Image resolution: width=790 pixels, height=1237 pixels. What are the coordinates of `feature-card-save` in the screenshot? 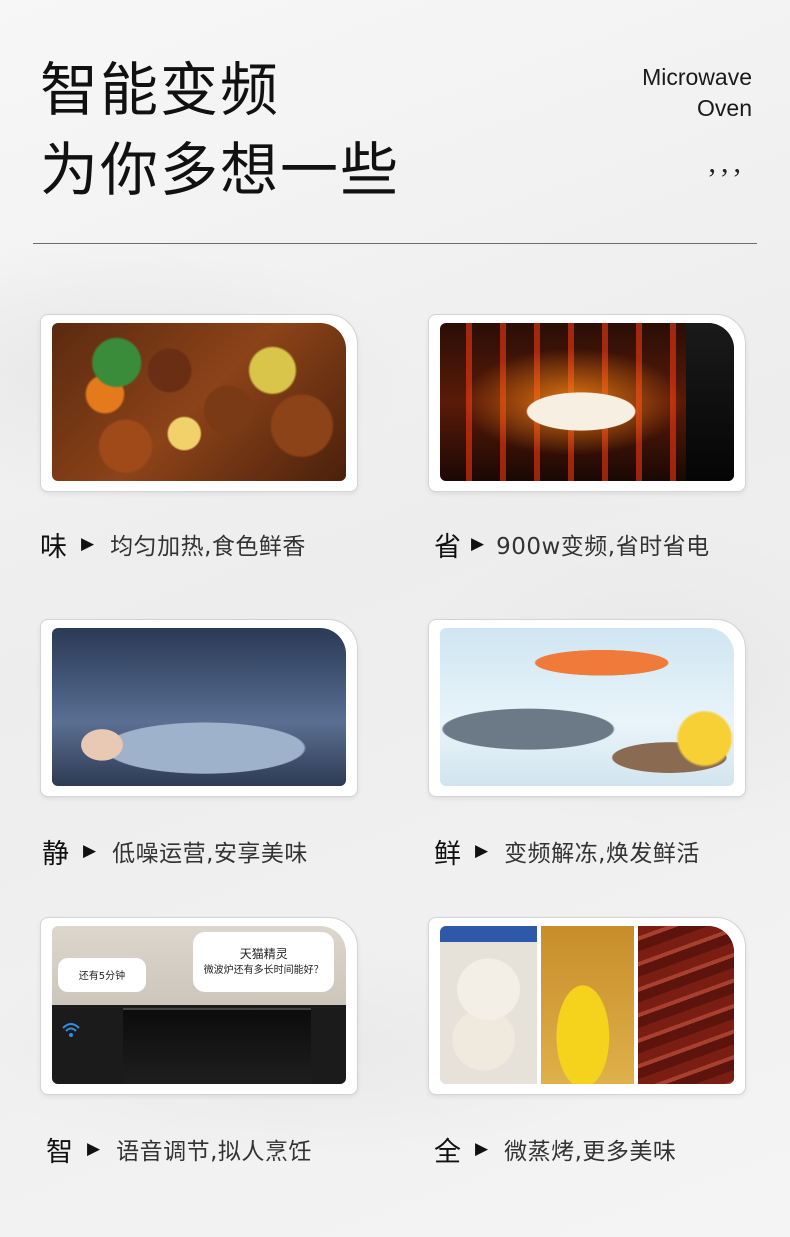 It's located at (587, 403).